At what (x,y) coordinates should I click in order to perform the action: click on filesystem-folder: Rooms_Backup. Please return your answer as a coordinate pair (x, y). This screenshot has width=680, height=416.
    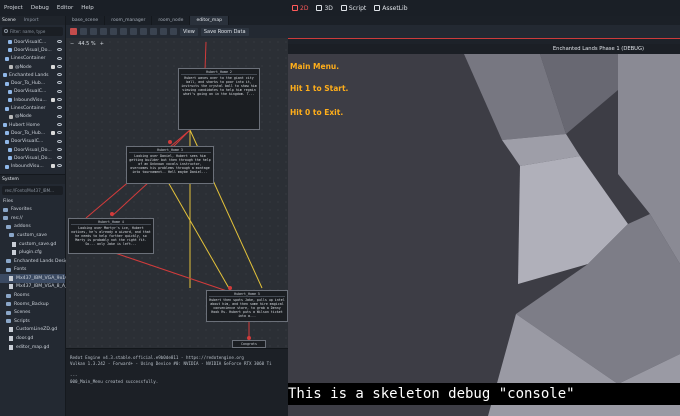
    Looking at the image, I should click on (32, 304).